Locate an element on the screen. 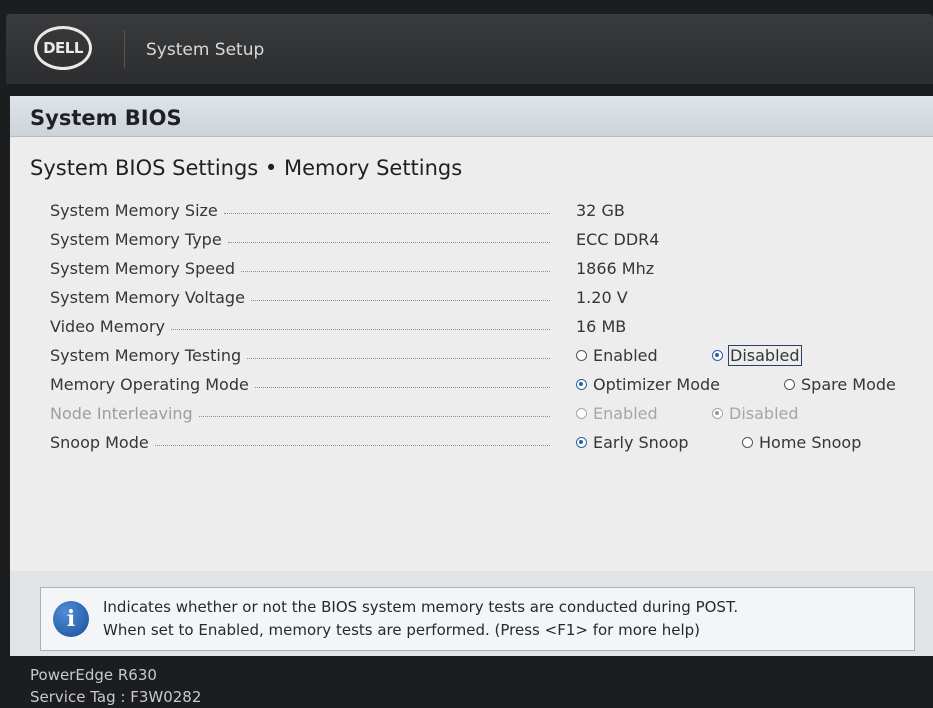 The height and width of the screenshot is (708, 933). setting-label: System Memory Testing is located at coordinates (146, 355).